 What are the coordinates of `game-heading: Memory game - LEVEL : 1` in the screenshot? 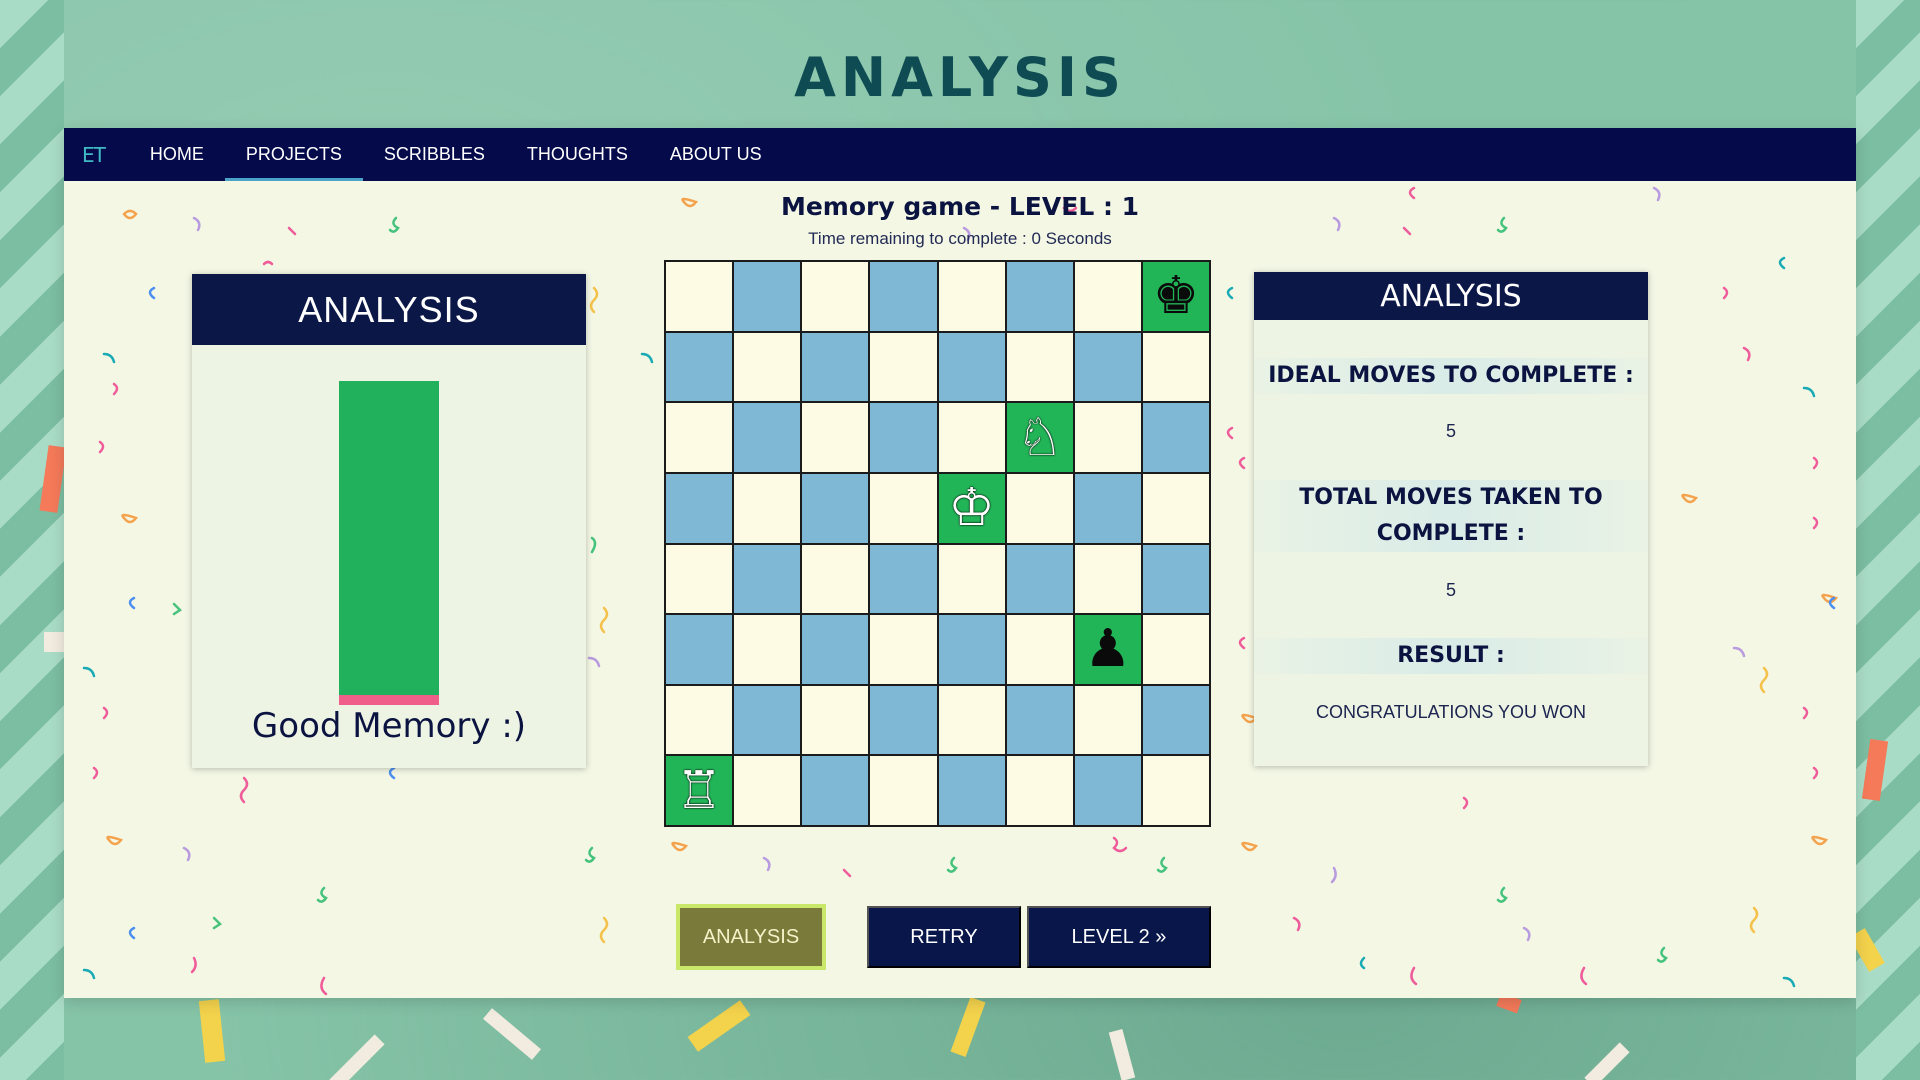 It's located at (960, 206).